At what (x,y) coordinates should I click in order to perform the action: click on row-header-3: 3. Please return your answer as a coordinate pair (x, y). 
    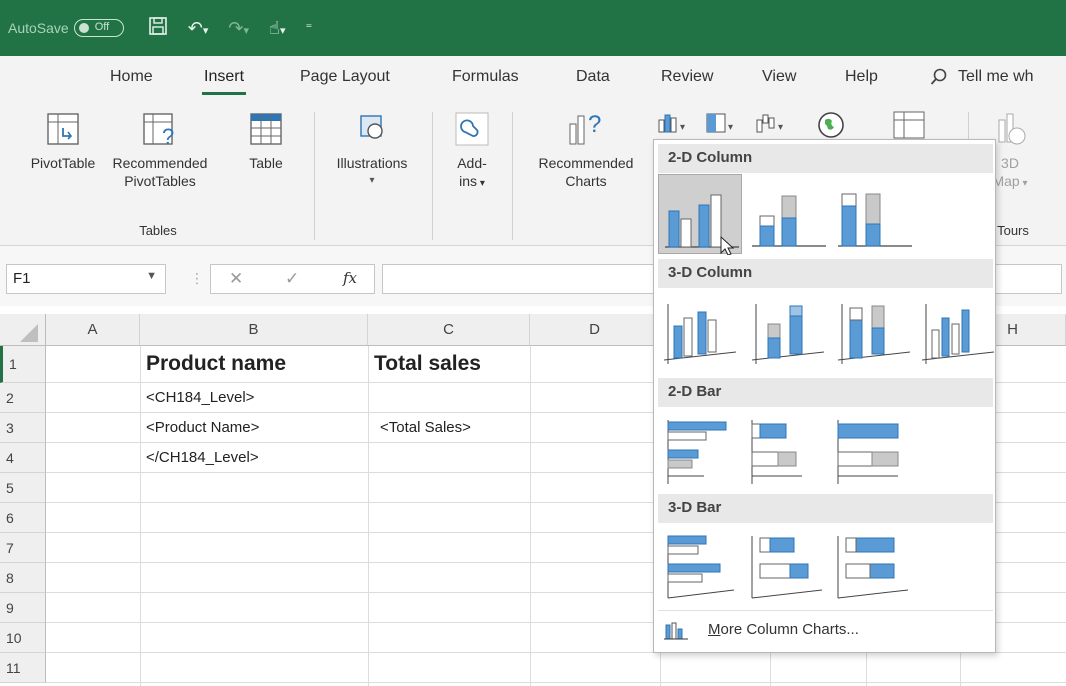
    Looking at the image, I should click on (23, 428).